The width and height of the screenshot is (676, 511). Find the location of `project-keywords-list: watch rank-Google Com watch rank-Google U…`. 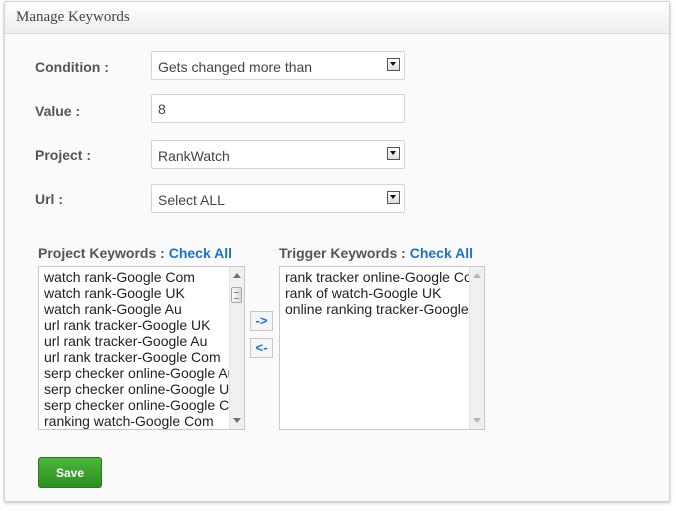

project-keywords-list: watch rank-Google Com watch rank-Google U… is located at coordinates (141, 348).